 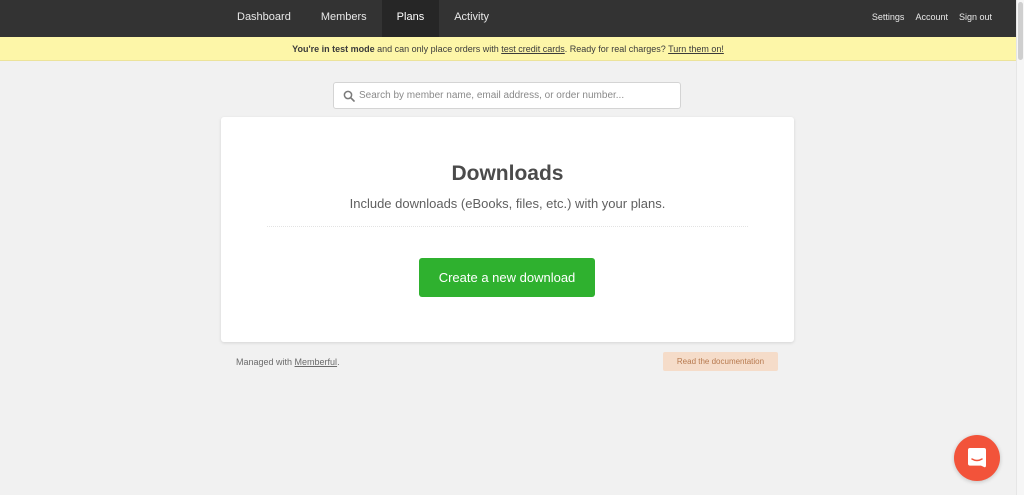 What do you see at coordinates (888, 18) in the screenshot?
I see `settings-link: Settings` at bounding box center [888, 18].